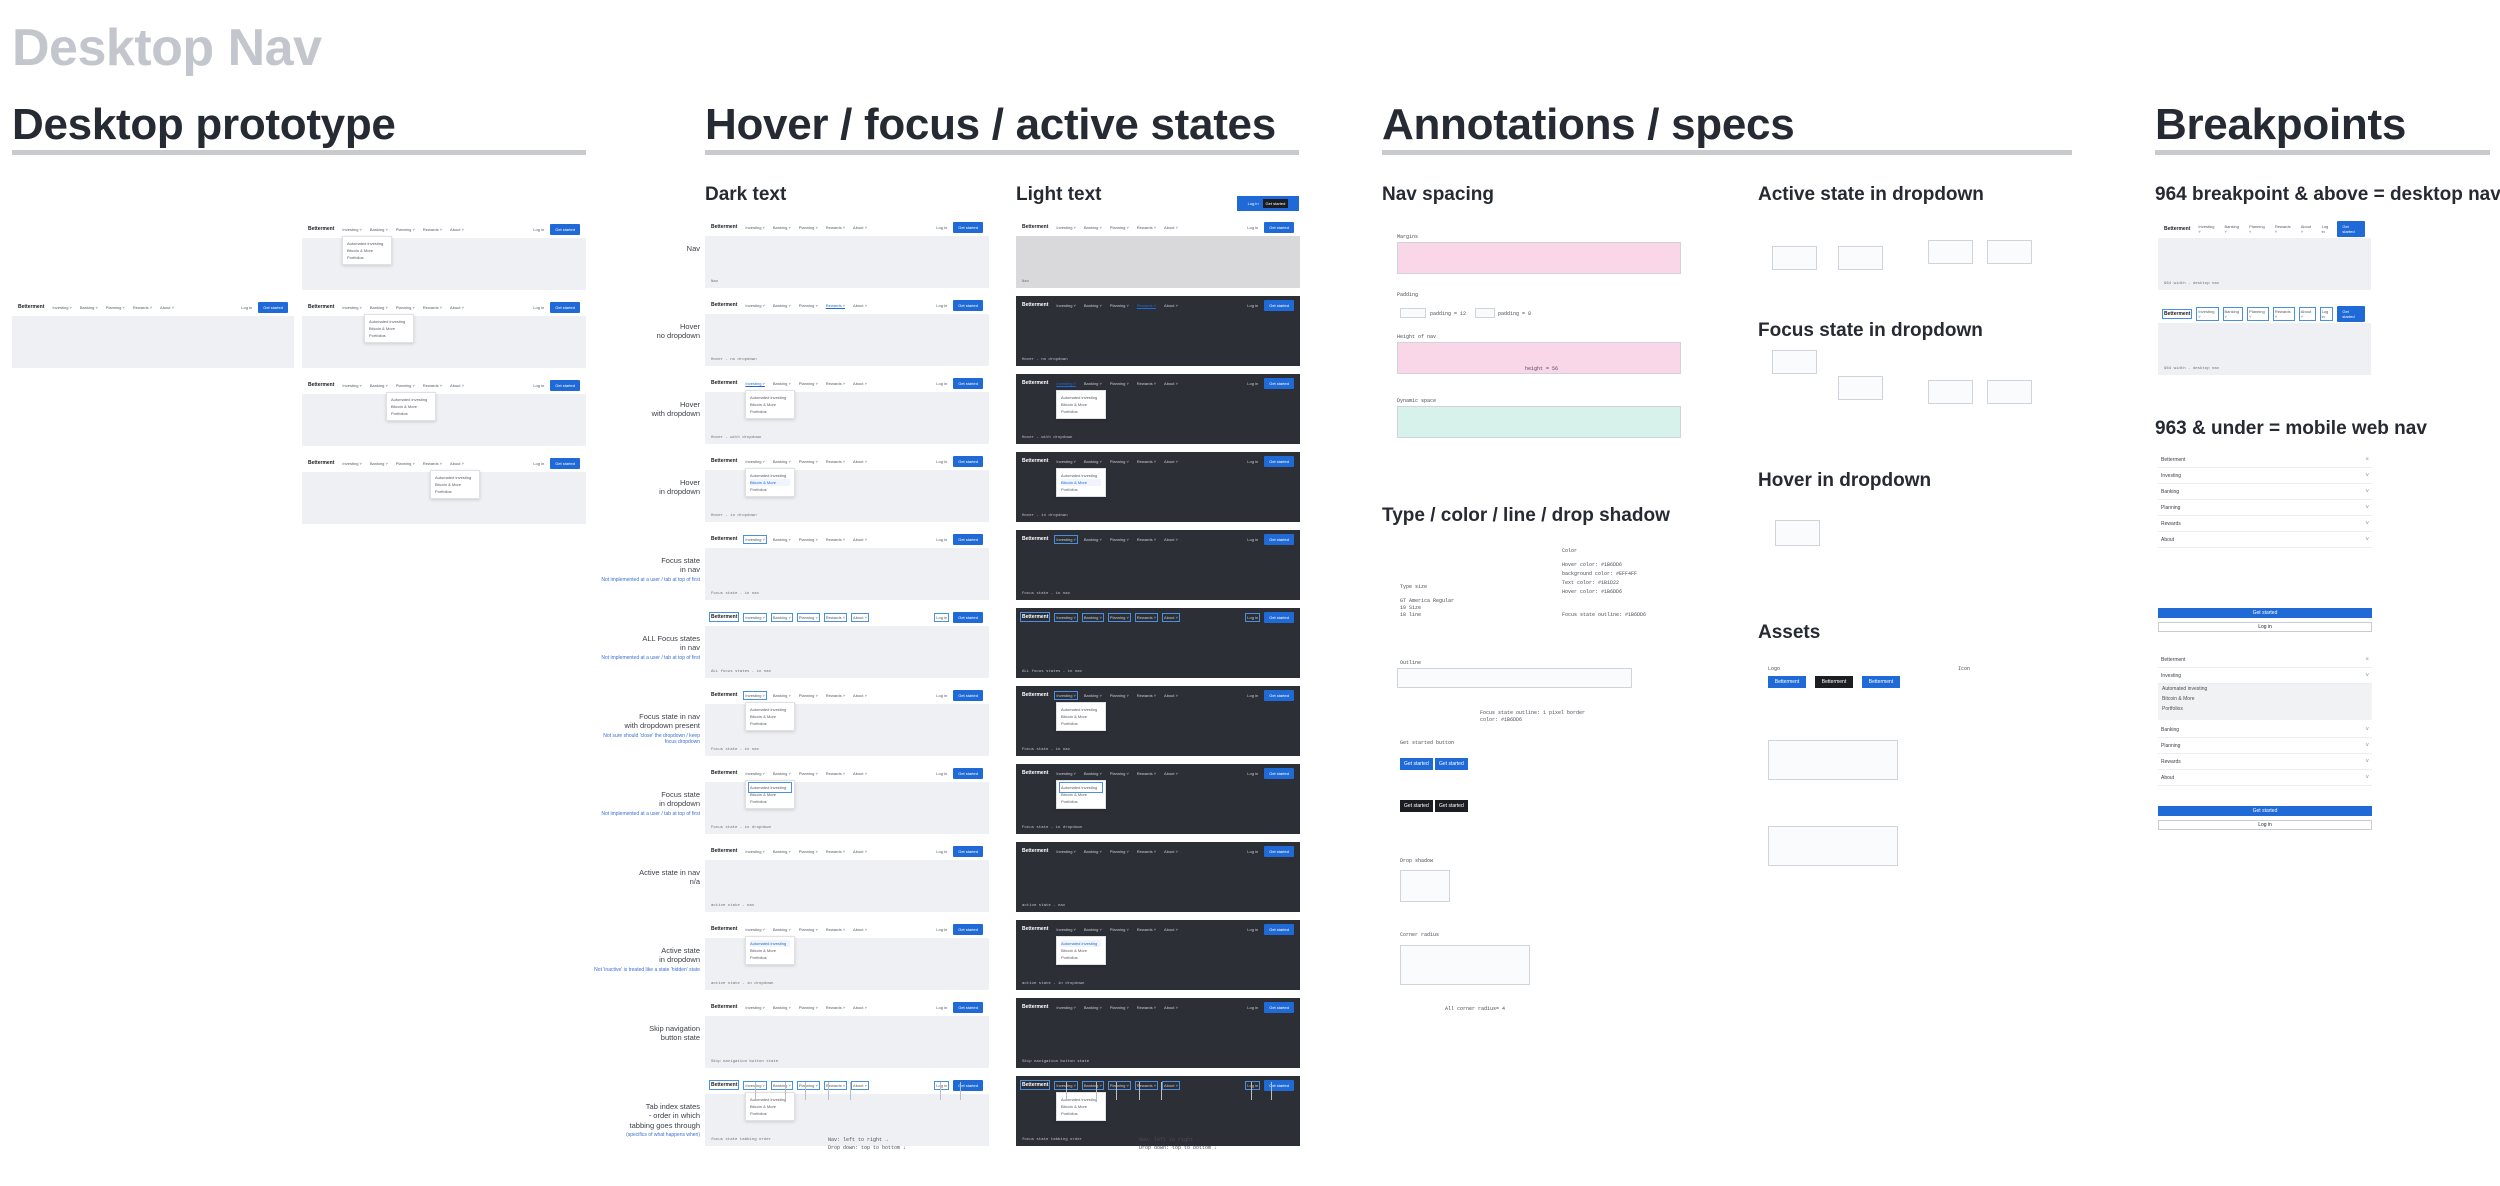  I want to click on mobile-login: Log in, so click(2265, 627).